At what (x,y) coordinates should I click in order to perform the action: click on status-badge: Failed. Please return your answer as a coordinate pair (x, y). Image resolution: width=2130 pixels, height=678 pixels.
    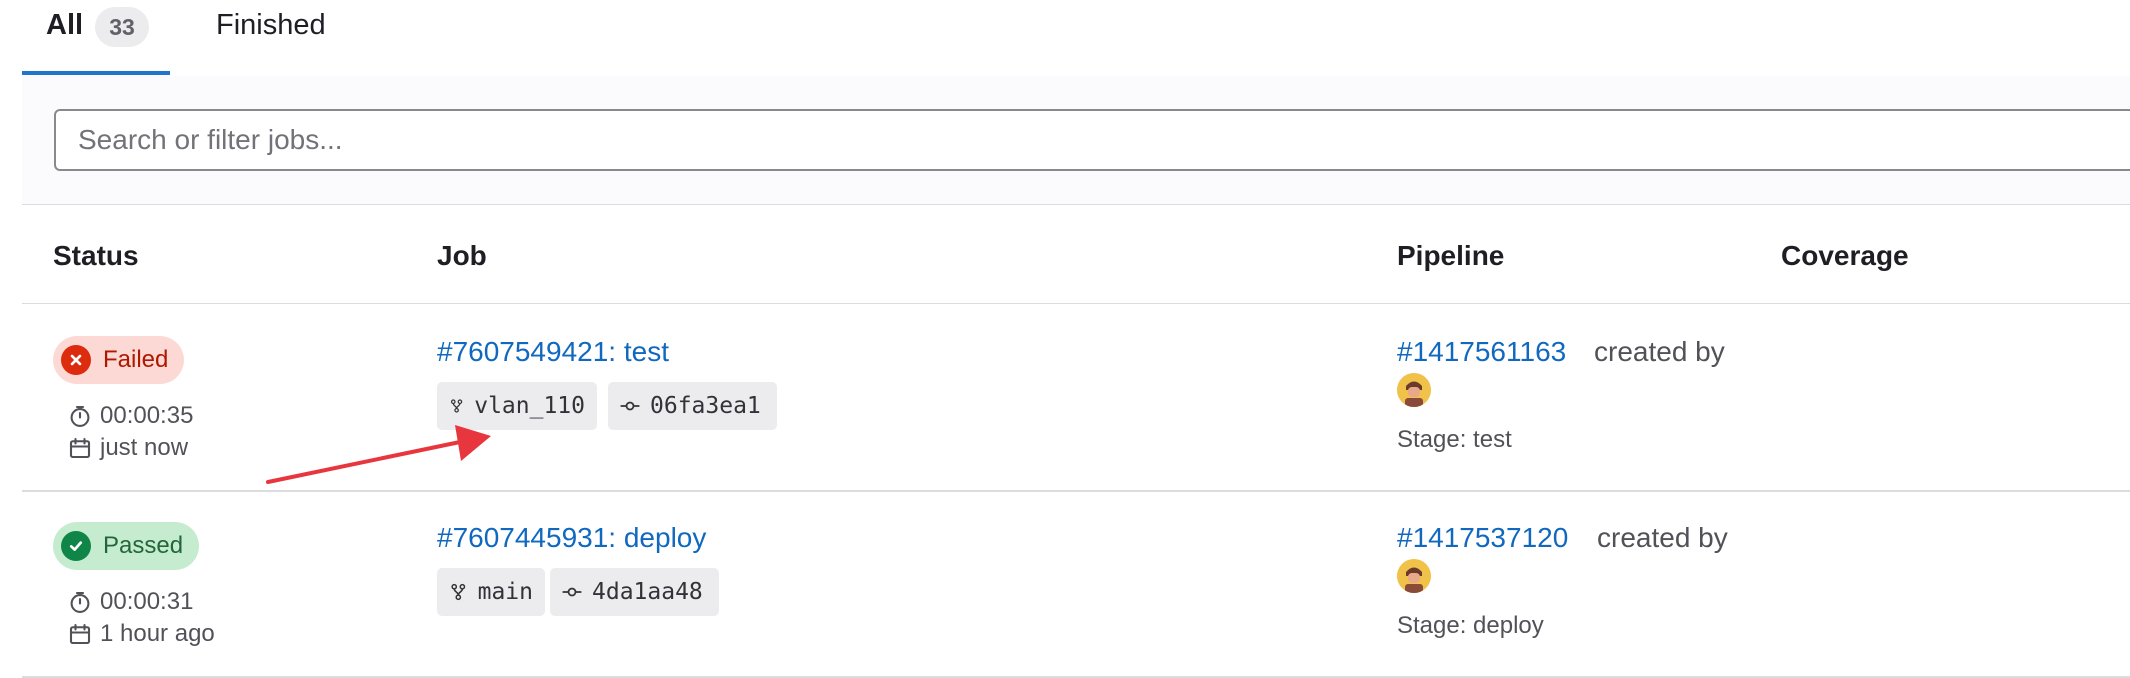
    Looking at the image, I should click on (119, 360).